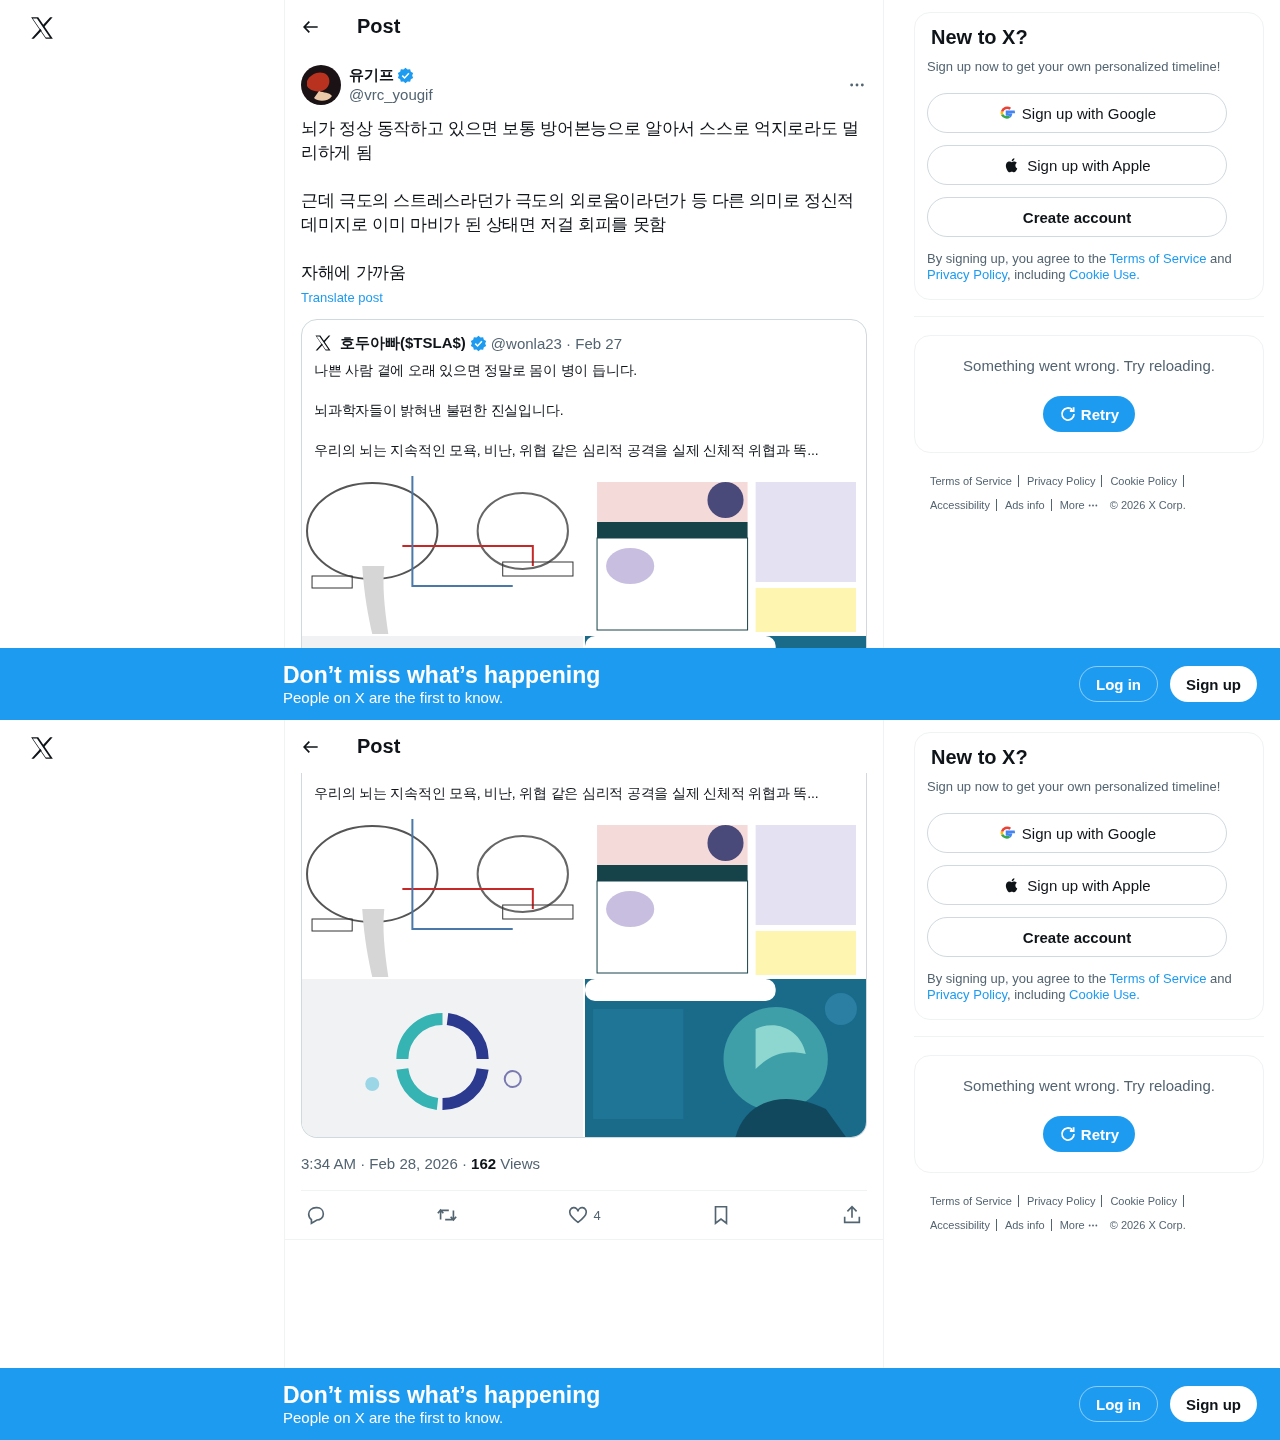 The height and width of the screenshot is (1440, 1280). I want to click on post-text: 근데 극도의 스트레스라던가 극도의 외로움이라던가 등 다른 의미로 정신적 데미지로 이미 마비가 된 상태면 저걸 회피를 못함, so click(578, 213).